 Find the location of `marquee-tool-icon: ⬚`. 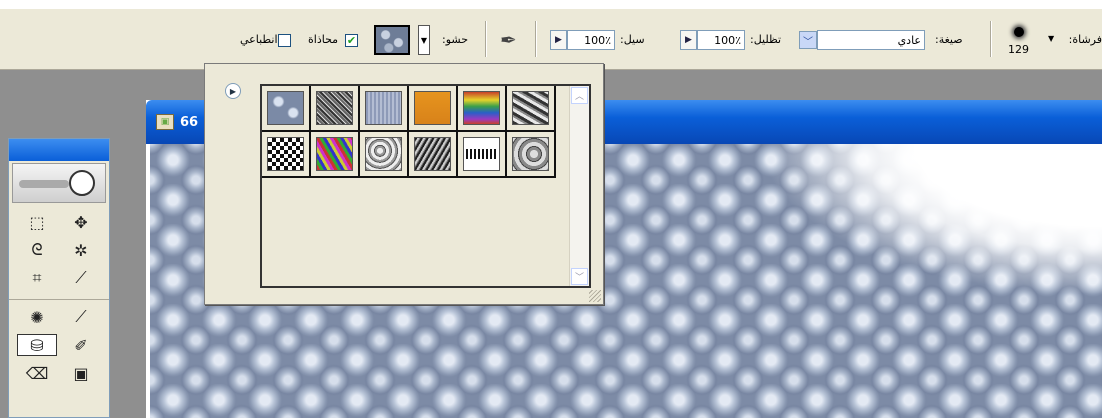

marquee-tool-icon: ⬚ is located at coordinates (37, 222).